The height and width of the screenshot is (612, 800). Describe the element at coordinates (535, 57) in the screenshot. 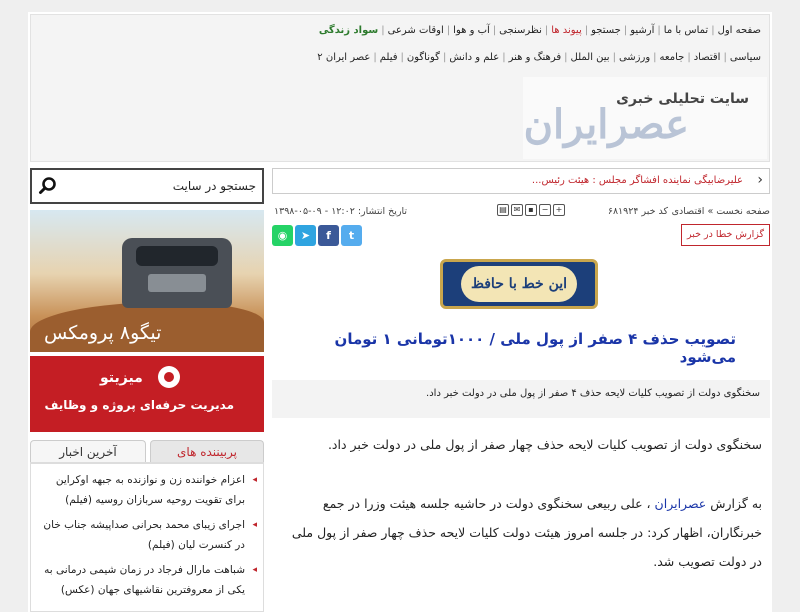

I see `category-nav-item: فرهنگ و هنر` at that location.